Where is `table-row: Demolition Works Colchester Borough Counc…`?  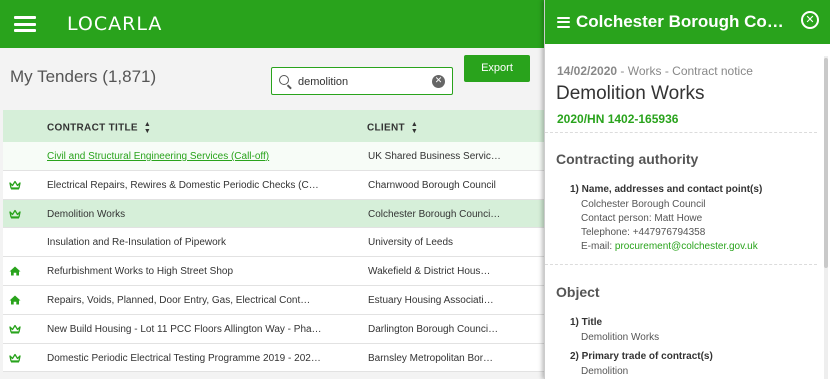
table-row: Demolition Works Colchester Borough Counc… is located at coordinates (273, 214).